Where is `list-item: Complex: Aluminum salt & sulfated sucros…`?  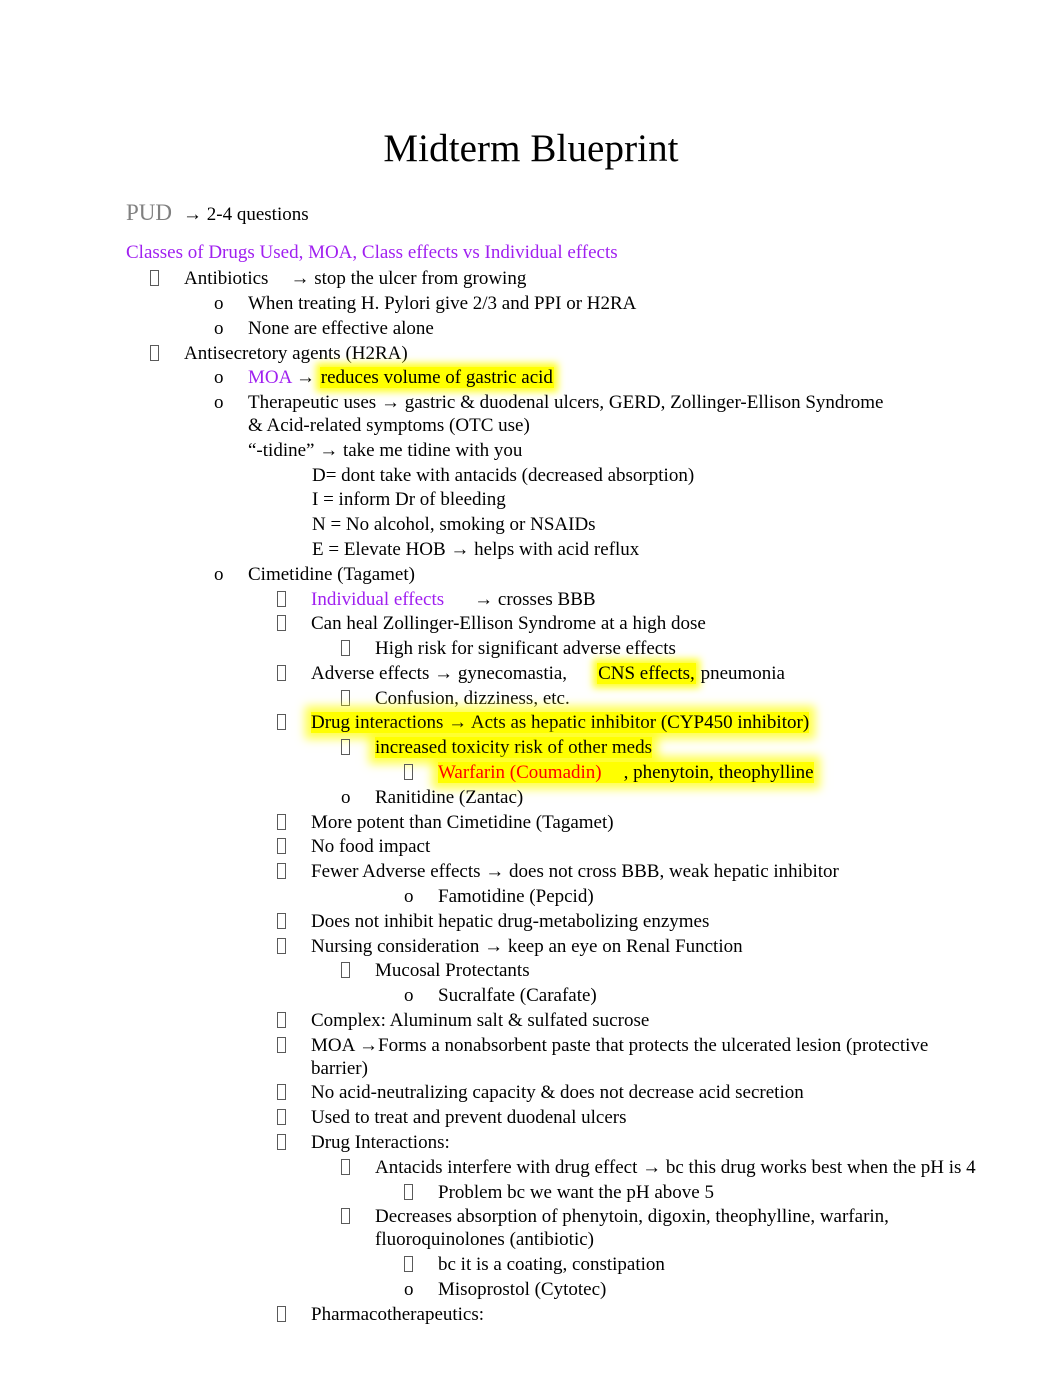
list-item: Complex: Aluminum salt & sulfated sucros… is located at coordinates (531, 1020).